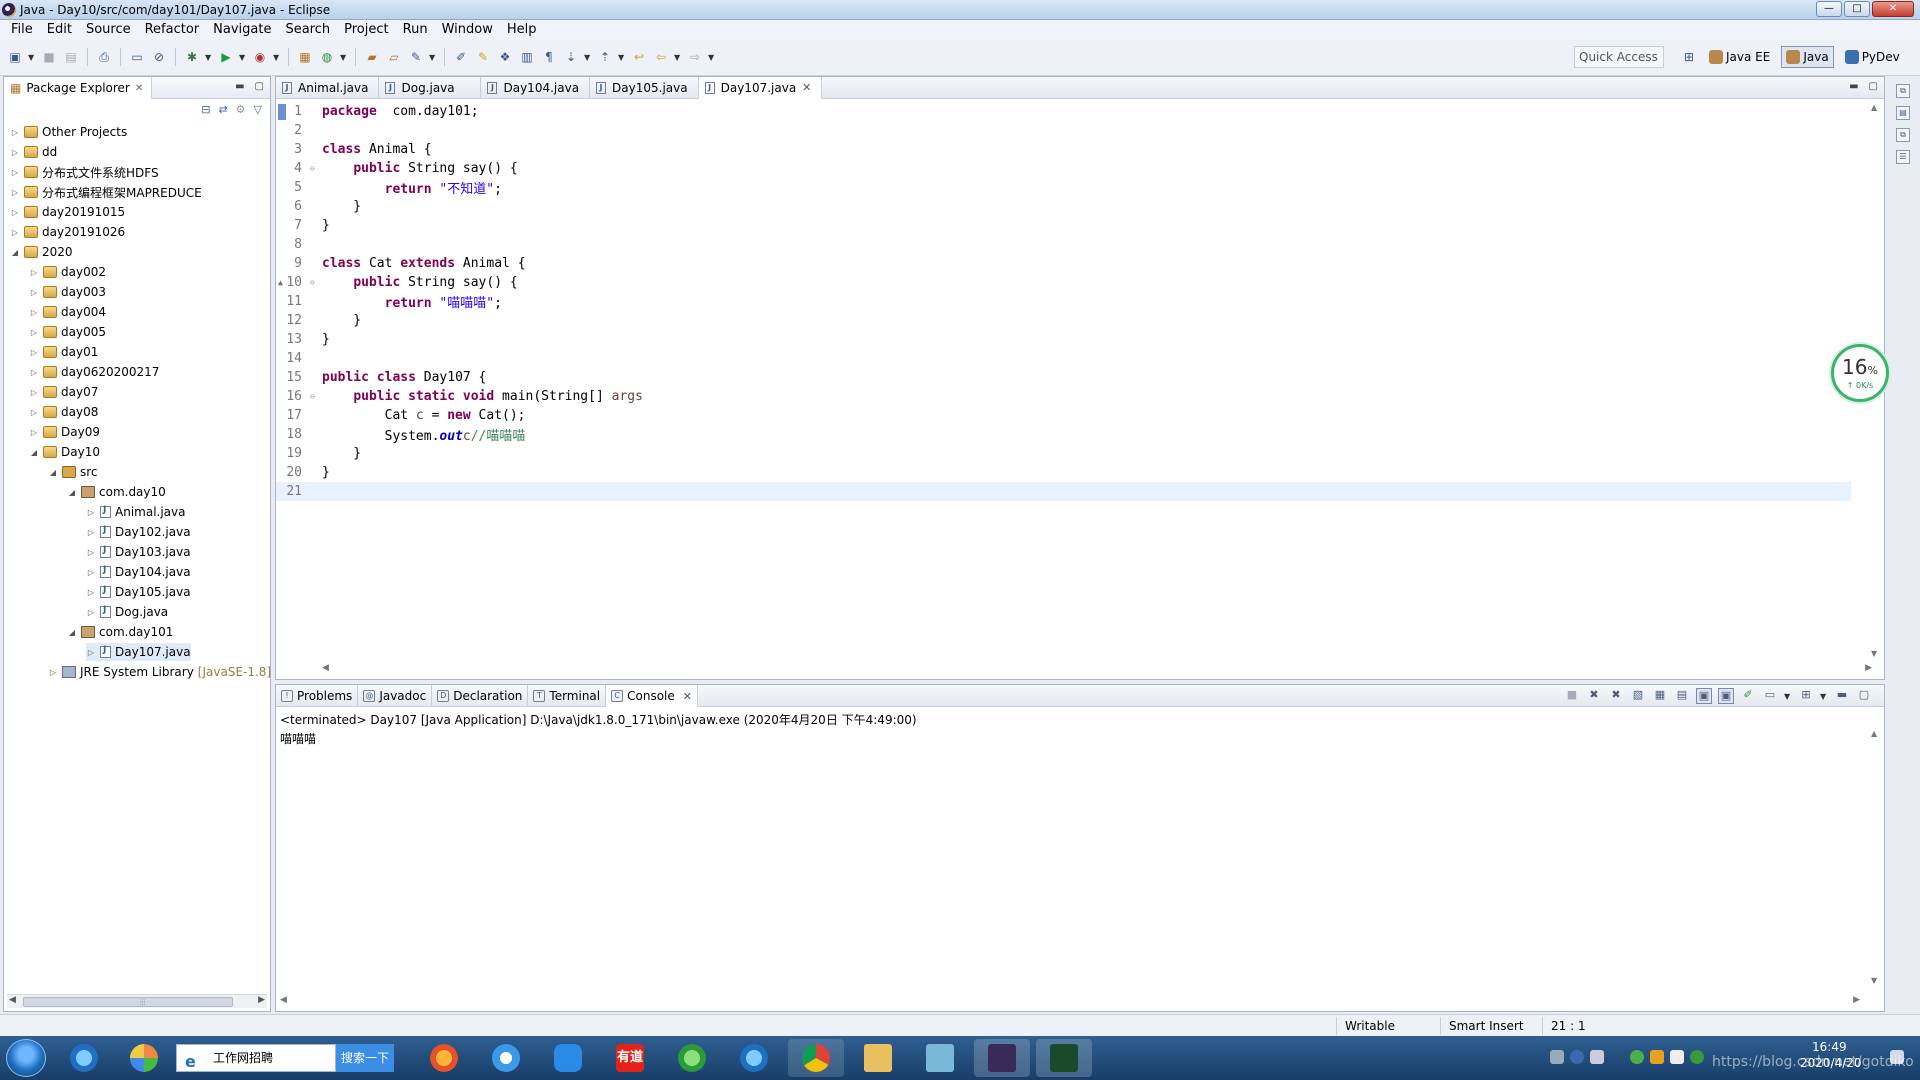  Describe the element at coordinates (127, 612) in the screenshot. I see `tree-item: ▷ Dog.java` at that location.